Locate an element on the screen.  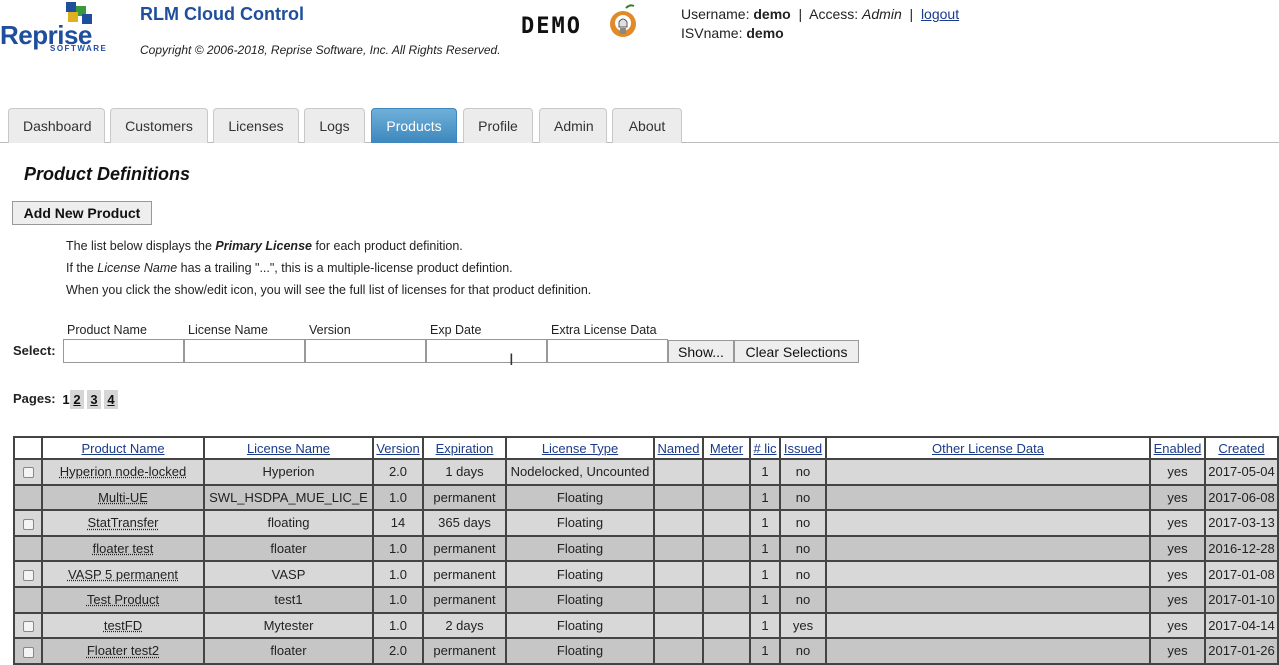
column-header-named: Named is located at coordinates (678, 448).